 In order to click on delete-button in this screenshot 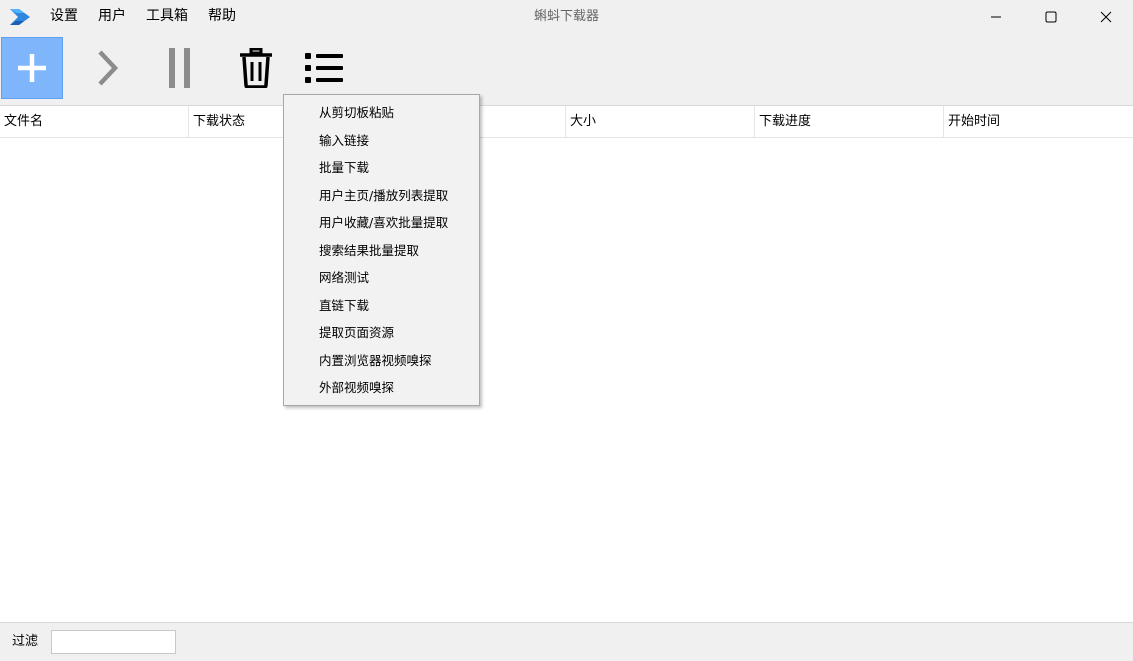, I will do `click(256, 68)`.